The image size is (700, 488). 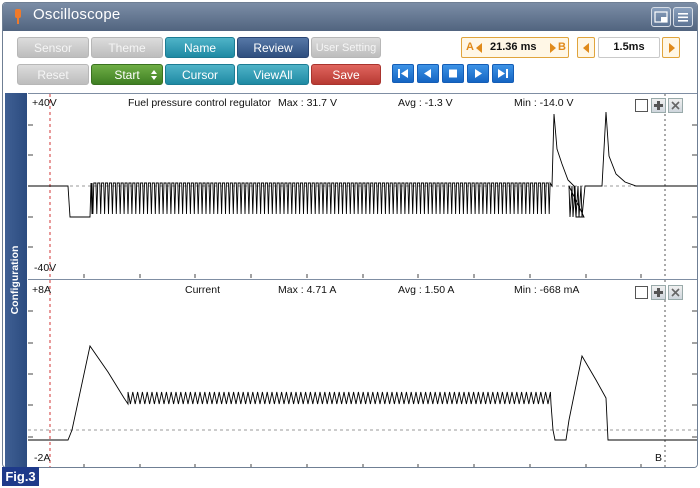 What do you see at coordinates (346, 74) in the screenshot?
I see `save-button: Save` at bounding box center [346, 74].